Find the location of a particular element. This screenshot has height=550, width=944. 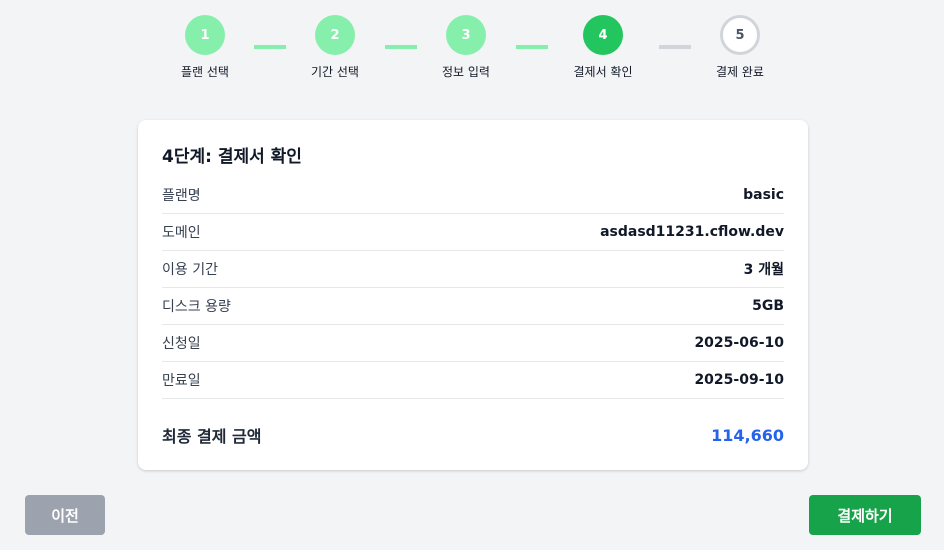

total-amount-label: 최종 결제 금액 is located at coordinates (212, 436).